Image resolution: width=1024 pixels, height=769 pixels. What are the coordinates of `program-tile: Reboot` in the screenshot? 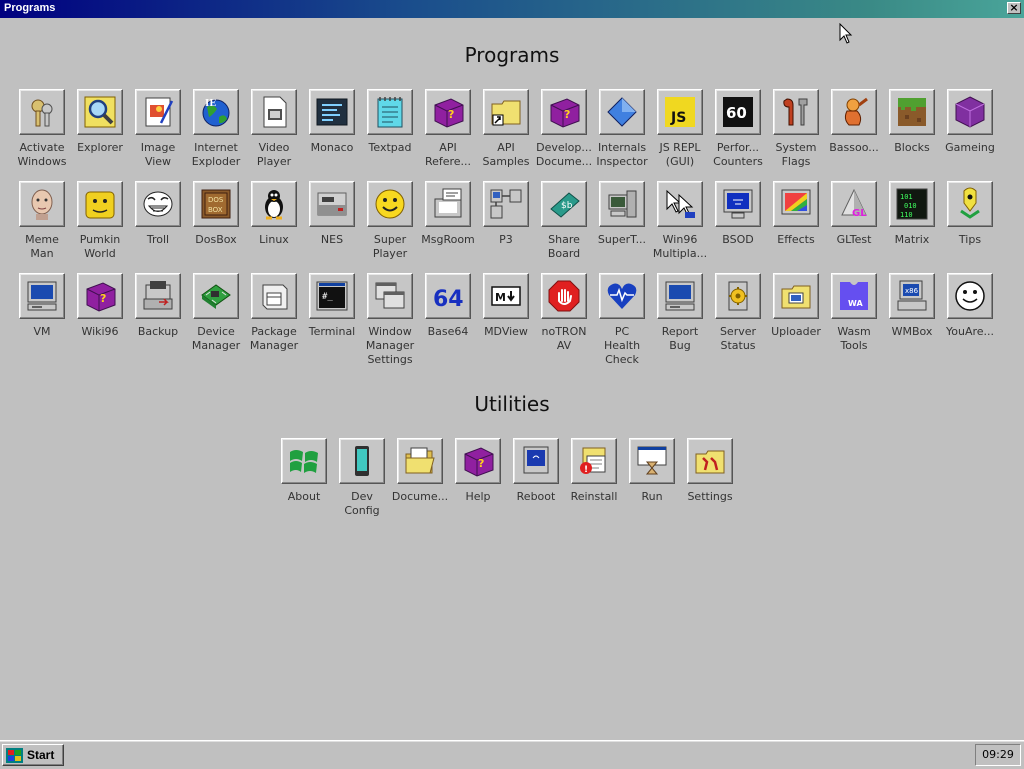 It's located at (536, 471).